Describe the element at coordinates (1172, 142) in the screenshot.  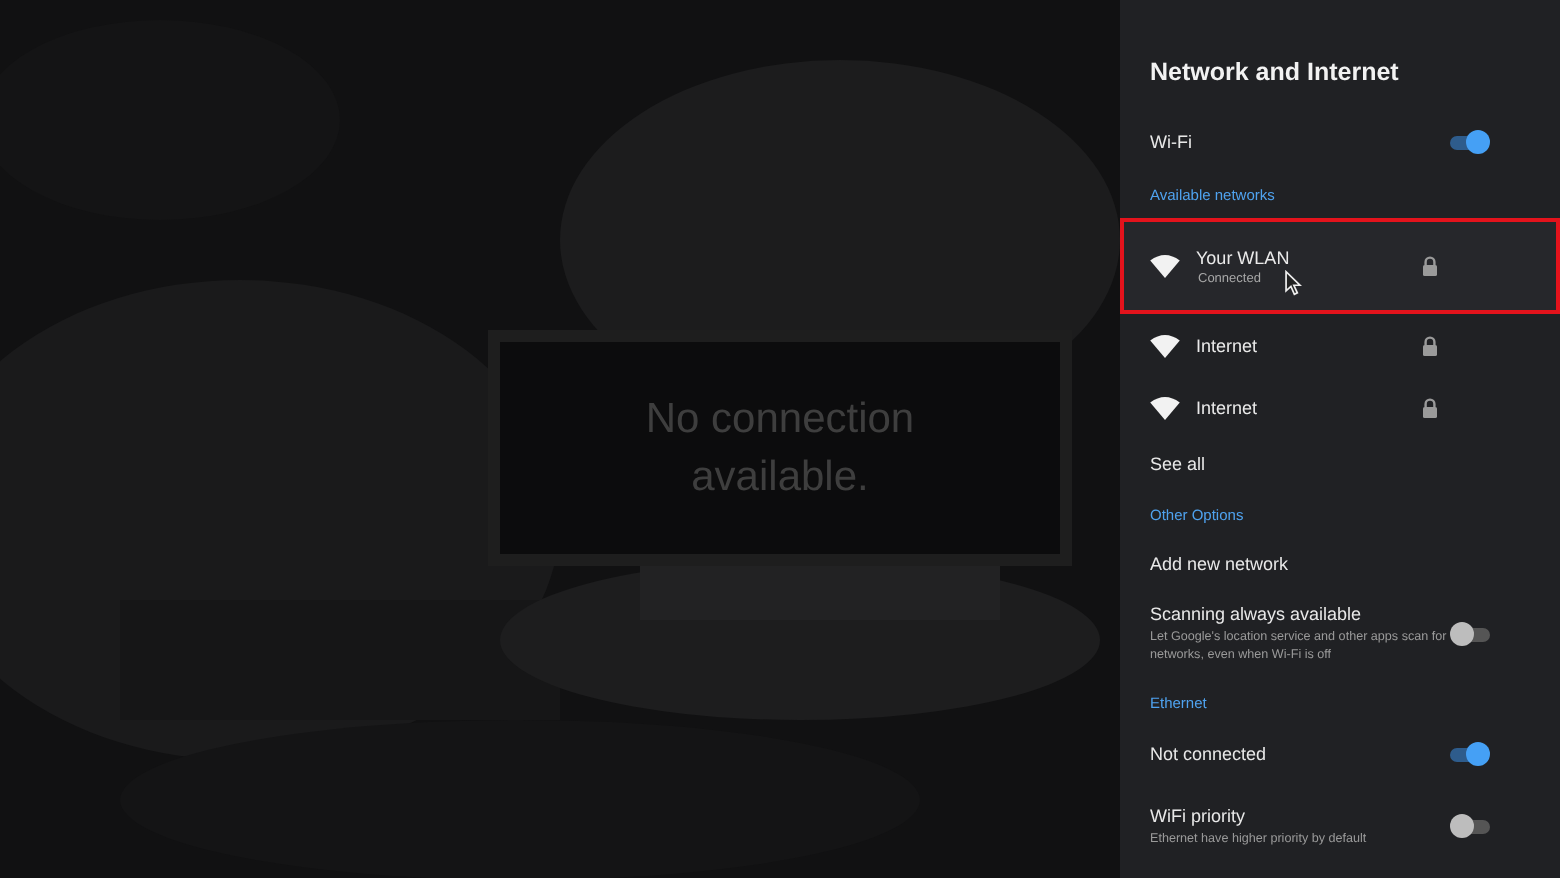
I see `setting-label: Wi-Fi` at that location.